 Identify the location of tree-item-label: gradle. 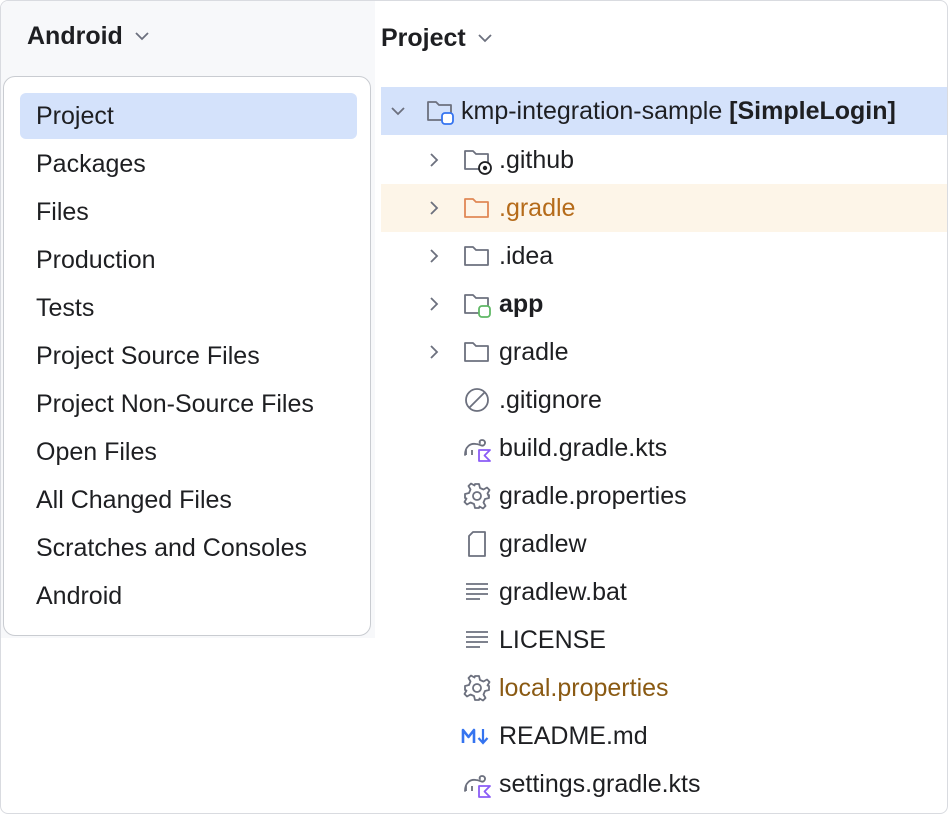
(534, 352).